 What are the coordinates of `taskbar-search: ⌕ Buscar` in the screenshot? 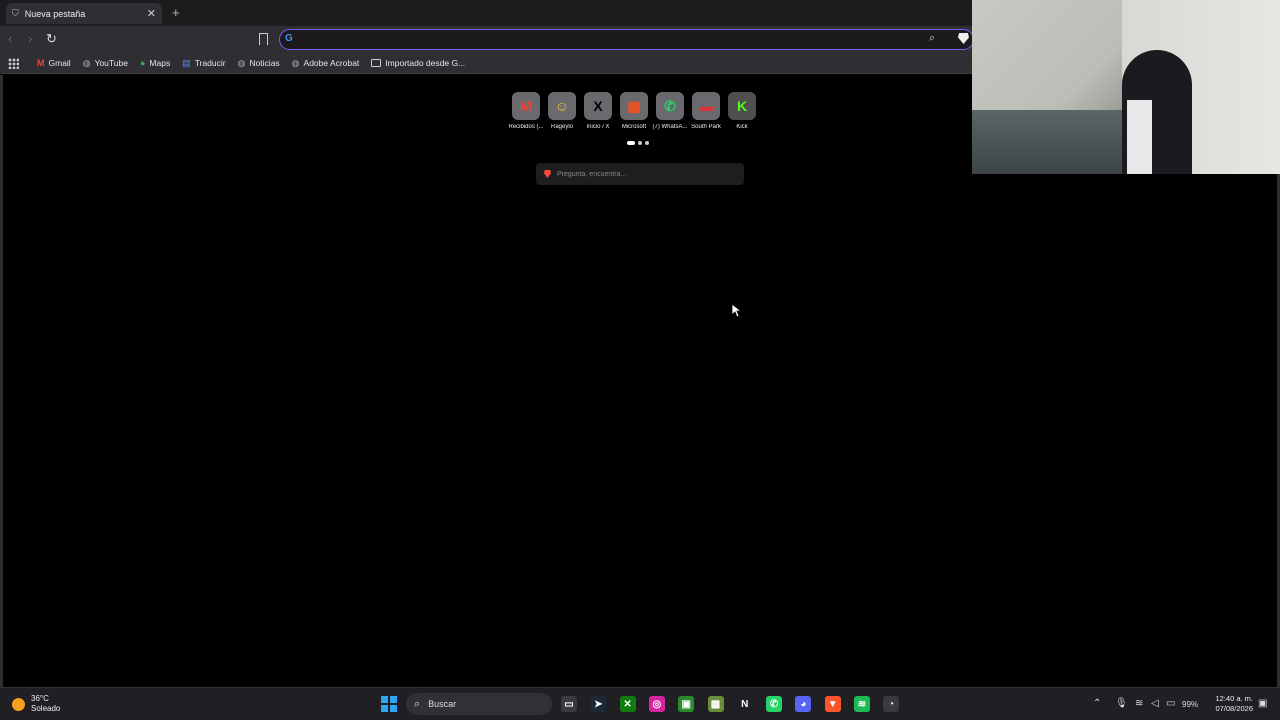 It's located at (479, 704).